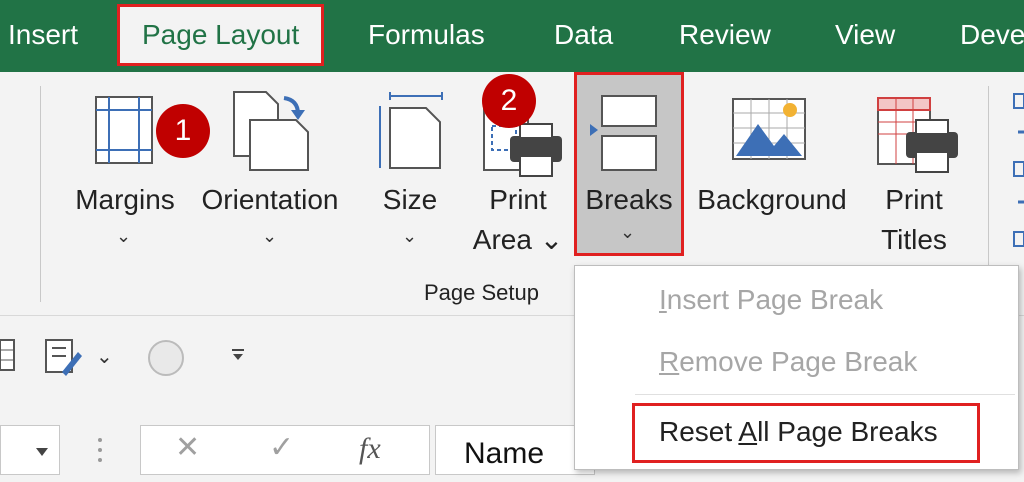  I want to click on background-label: Background, so click(772, 199).